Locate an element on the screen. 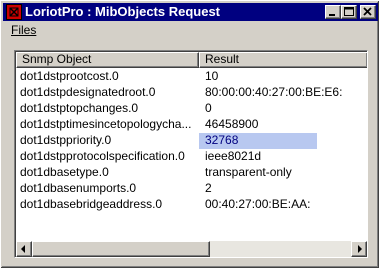 The height and width of the screenshot is (269, 380). list-row-selected: dot1dstppriority.0 32768 is located at coordinates (191, 141).